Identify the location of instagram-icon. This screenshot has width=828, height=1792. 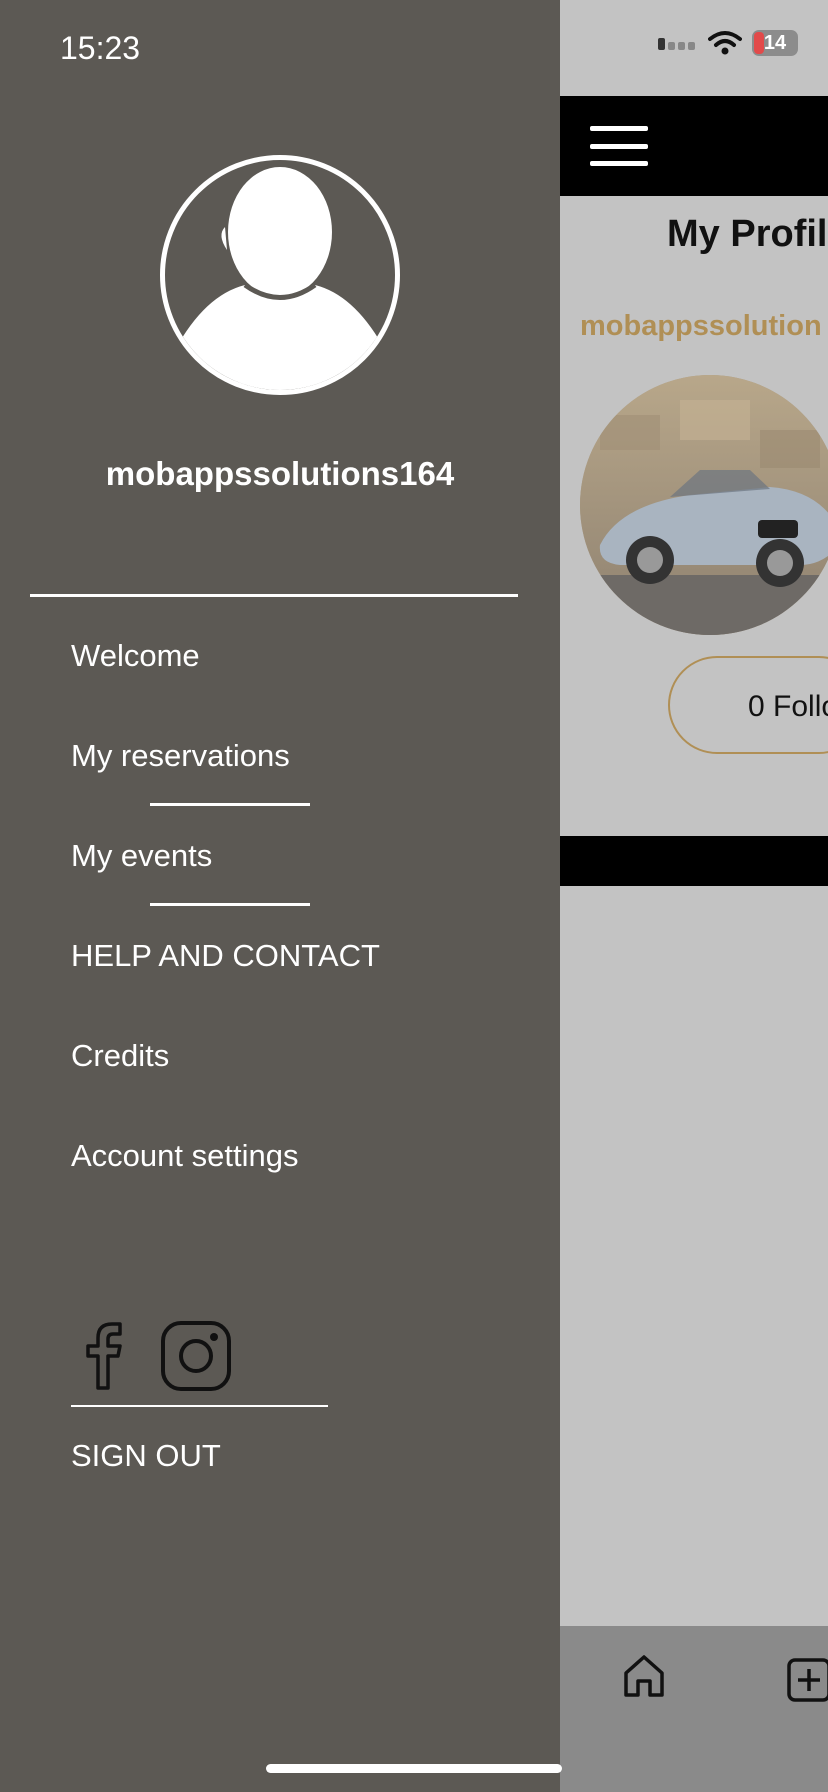
(196, 1356).